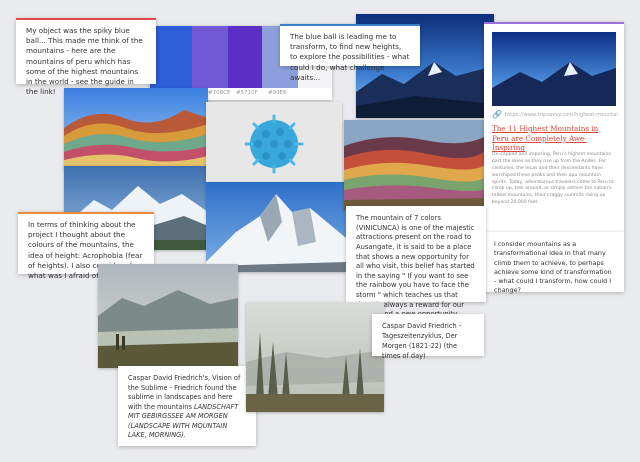 The width and height of the screenshot is (640, 462). Describe the element at coordinates (245, 57) in the screenshot. I see `swatch-indigo` at that location.